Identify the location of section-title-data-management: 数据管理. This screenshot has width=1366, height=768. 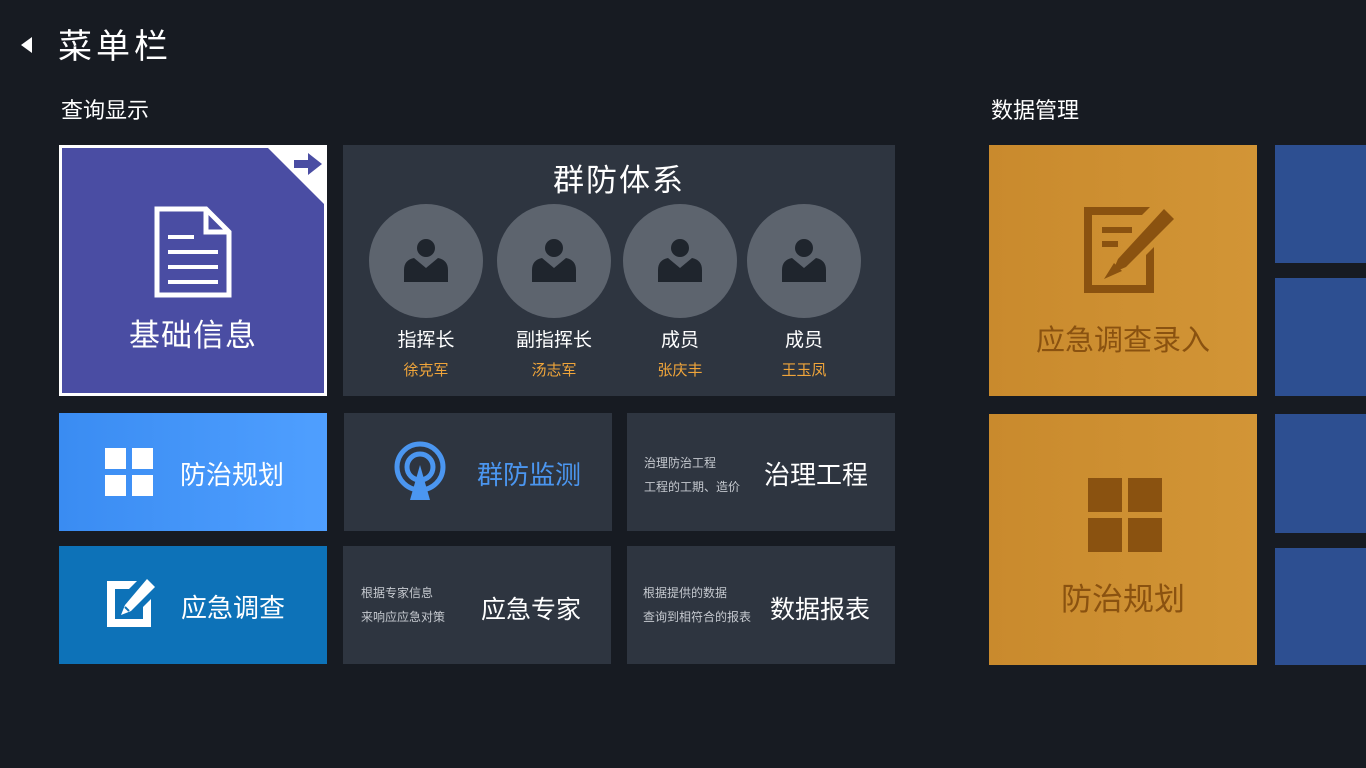
(1035, 111).